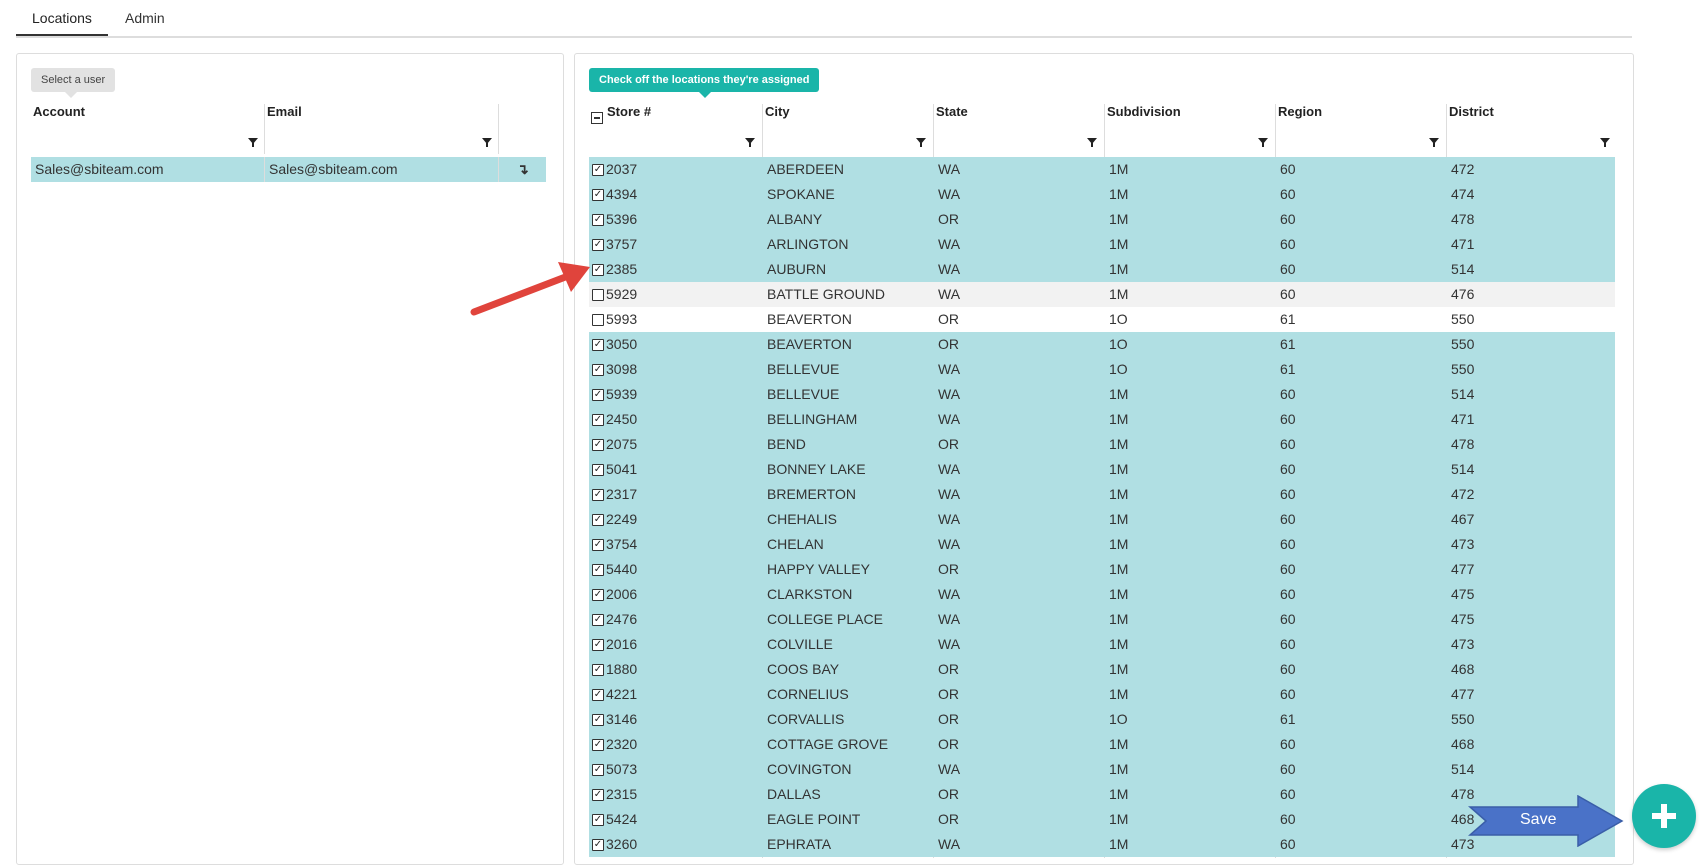 The height and width of the screenshot is (865, 1702). What do you see at coordinates (1102, 419) in the screenshot?
I see `table-row: ✓ 2450 BELLINGHAM WA 1M 60 471` at bounding box center [1102, 419].